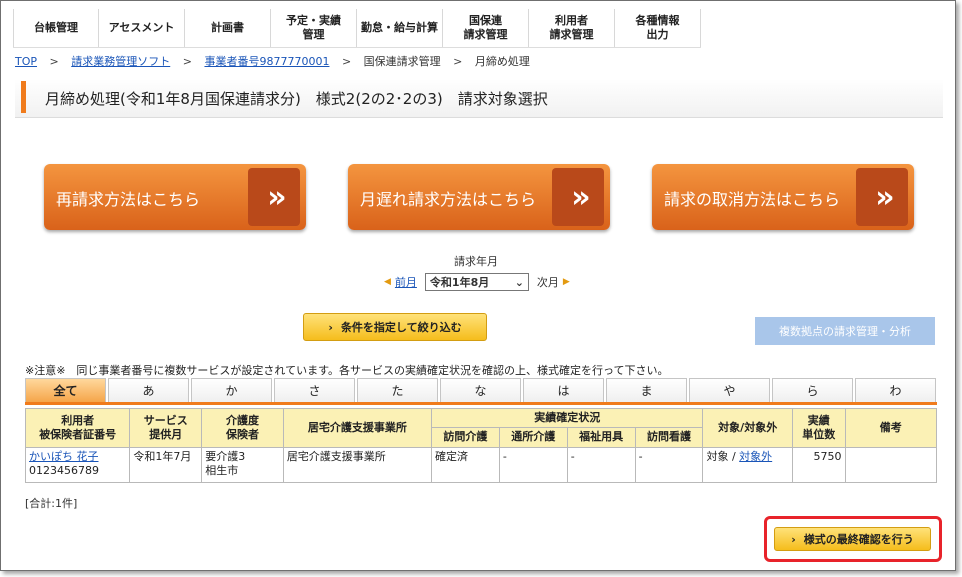 Image resolution: width=962 pixels, height=577 pixels. Describe the element at coordinates (401, 327) in the screenshot. I see `filter-label: 条件を指定して絞り込む` at that location.